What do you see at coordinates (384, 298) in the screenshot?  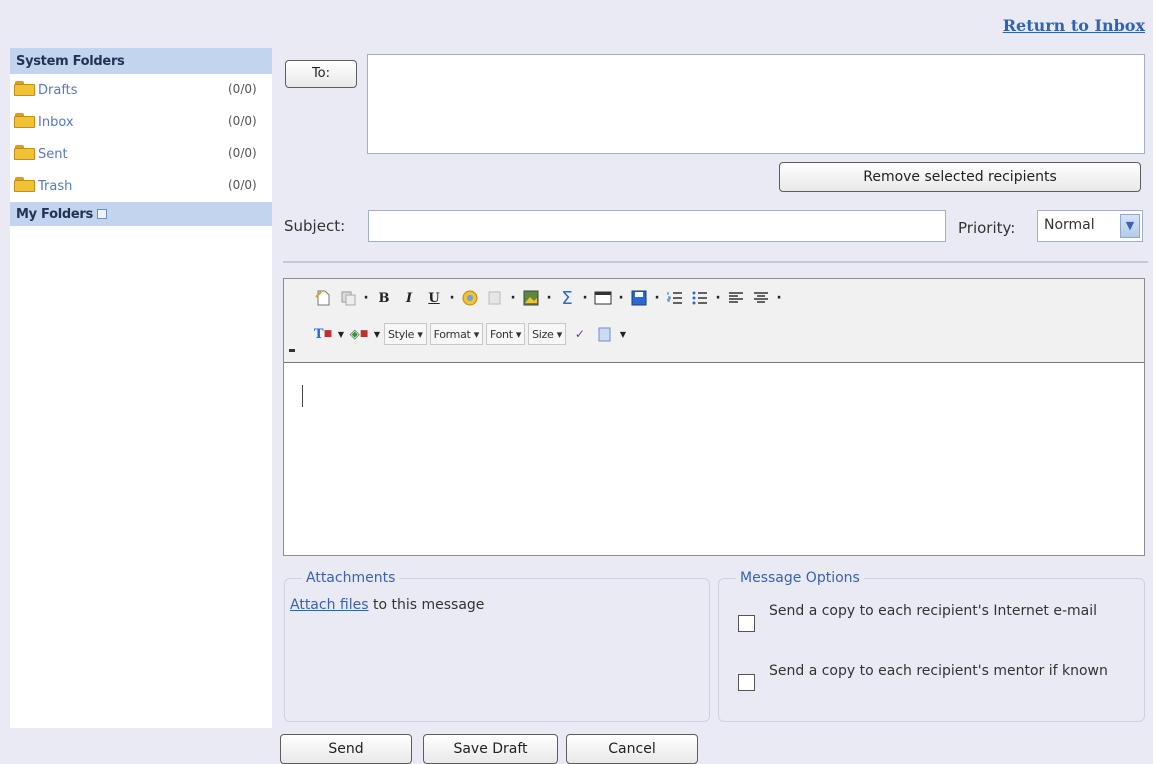 I see `bold-icon: B` at bounding box center [384, 298].